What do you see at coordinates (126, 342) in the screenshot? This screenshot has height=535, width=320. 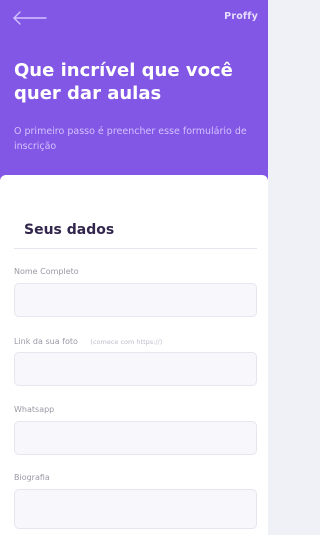 I see `avatar-hint: (comece com https://)` at bounding box center [126, 342].